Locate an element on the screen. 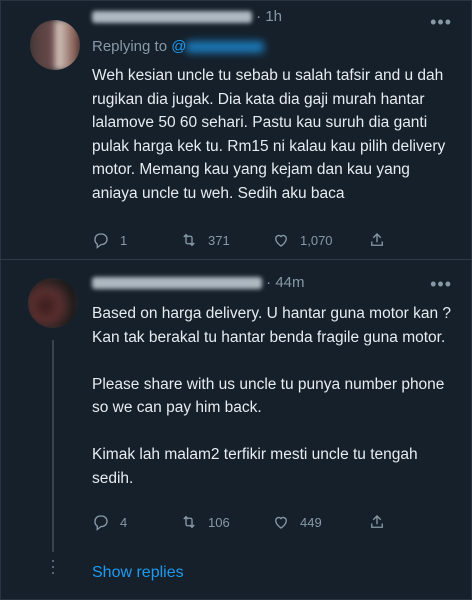 The width and height of the screenshot is (472, 600). redacted-handle is located at coordinates (225, 47).